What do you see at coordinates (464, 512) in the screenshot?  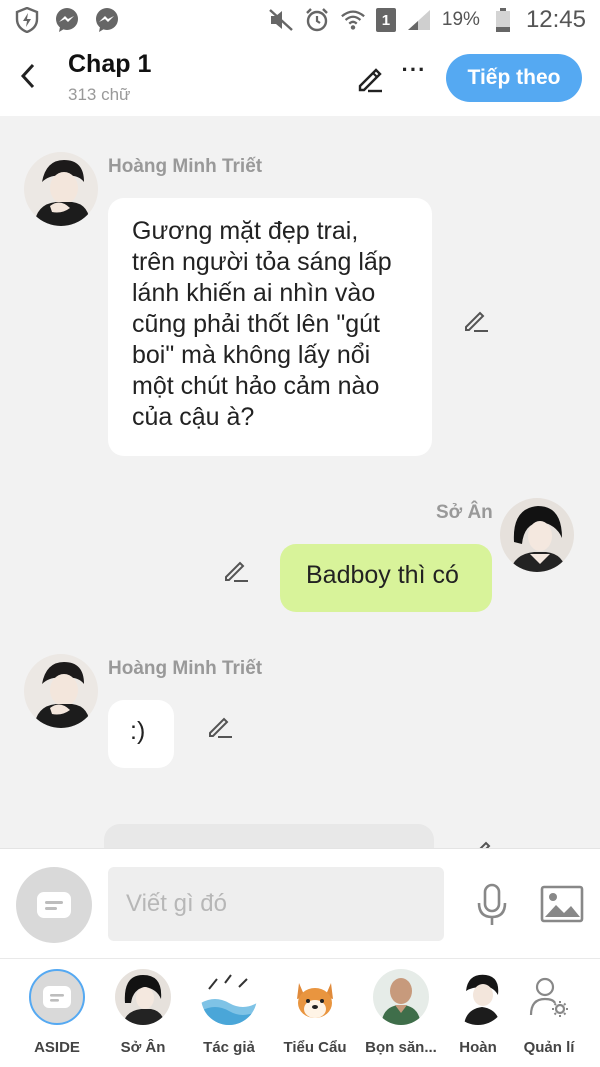 I see `sender-name: Sở Ân` at bounding box center [464, 512].